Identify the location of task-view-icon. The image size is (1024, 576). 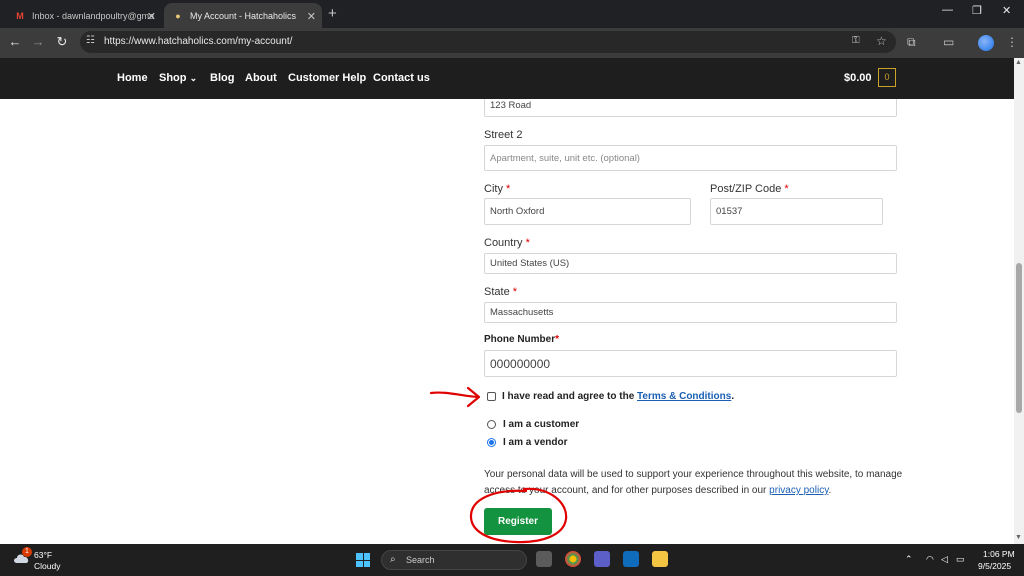
(544, 559).